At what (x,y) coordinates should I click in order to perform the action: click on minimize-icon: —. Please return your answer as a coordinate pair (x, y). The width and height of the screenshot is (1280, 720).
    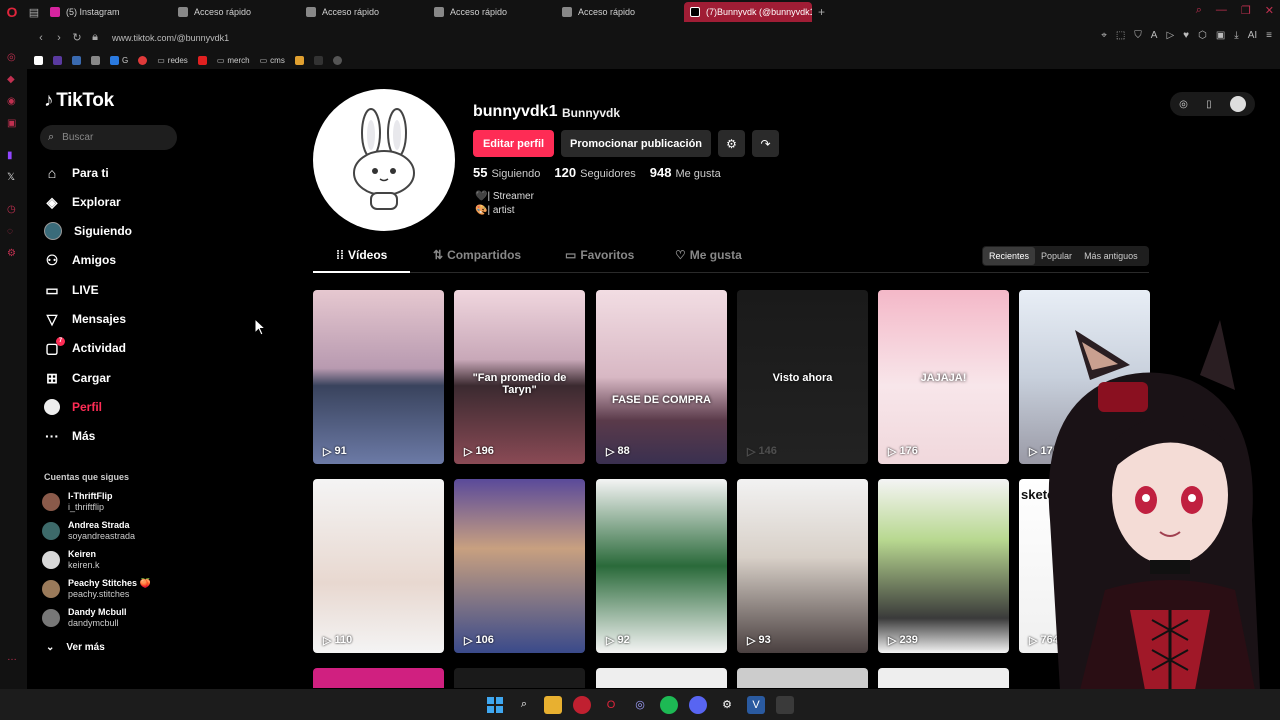
    Looking at the image, I should click on (1221, 10).